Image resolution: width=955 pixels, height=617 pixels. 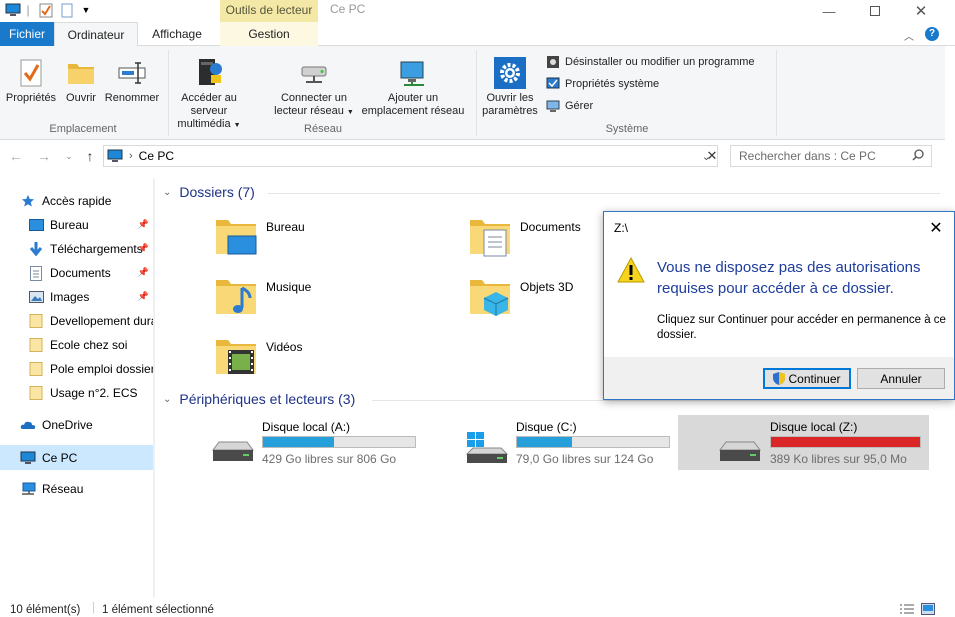 What do you see at coordinates (156, 156) in the screenshot?
I see `breadcrumb-this-pc: Ce PC` at bounding box center [156, 156].